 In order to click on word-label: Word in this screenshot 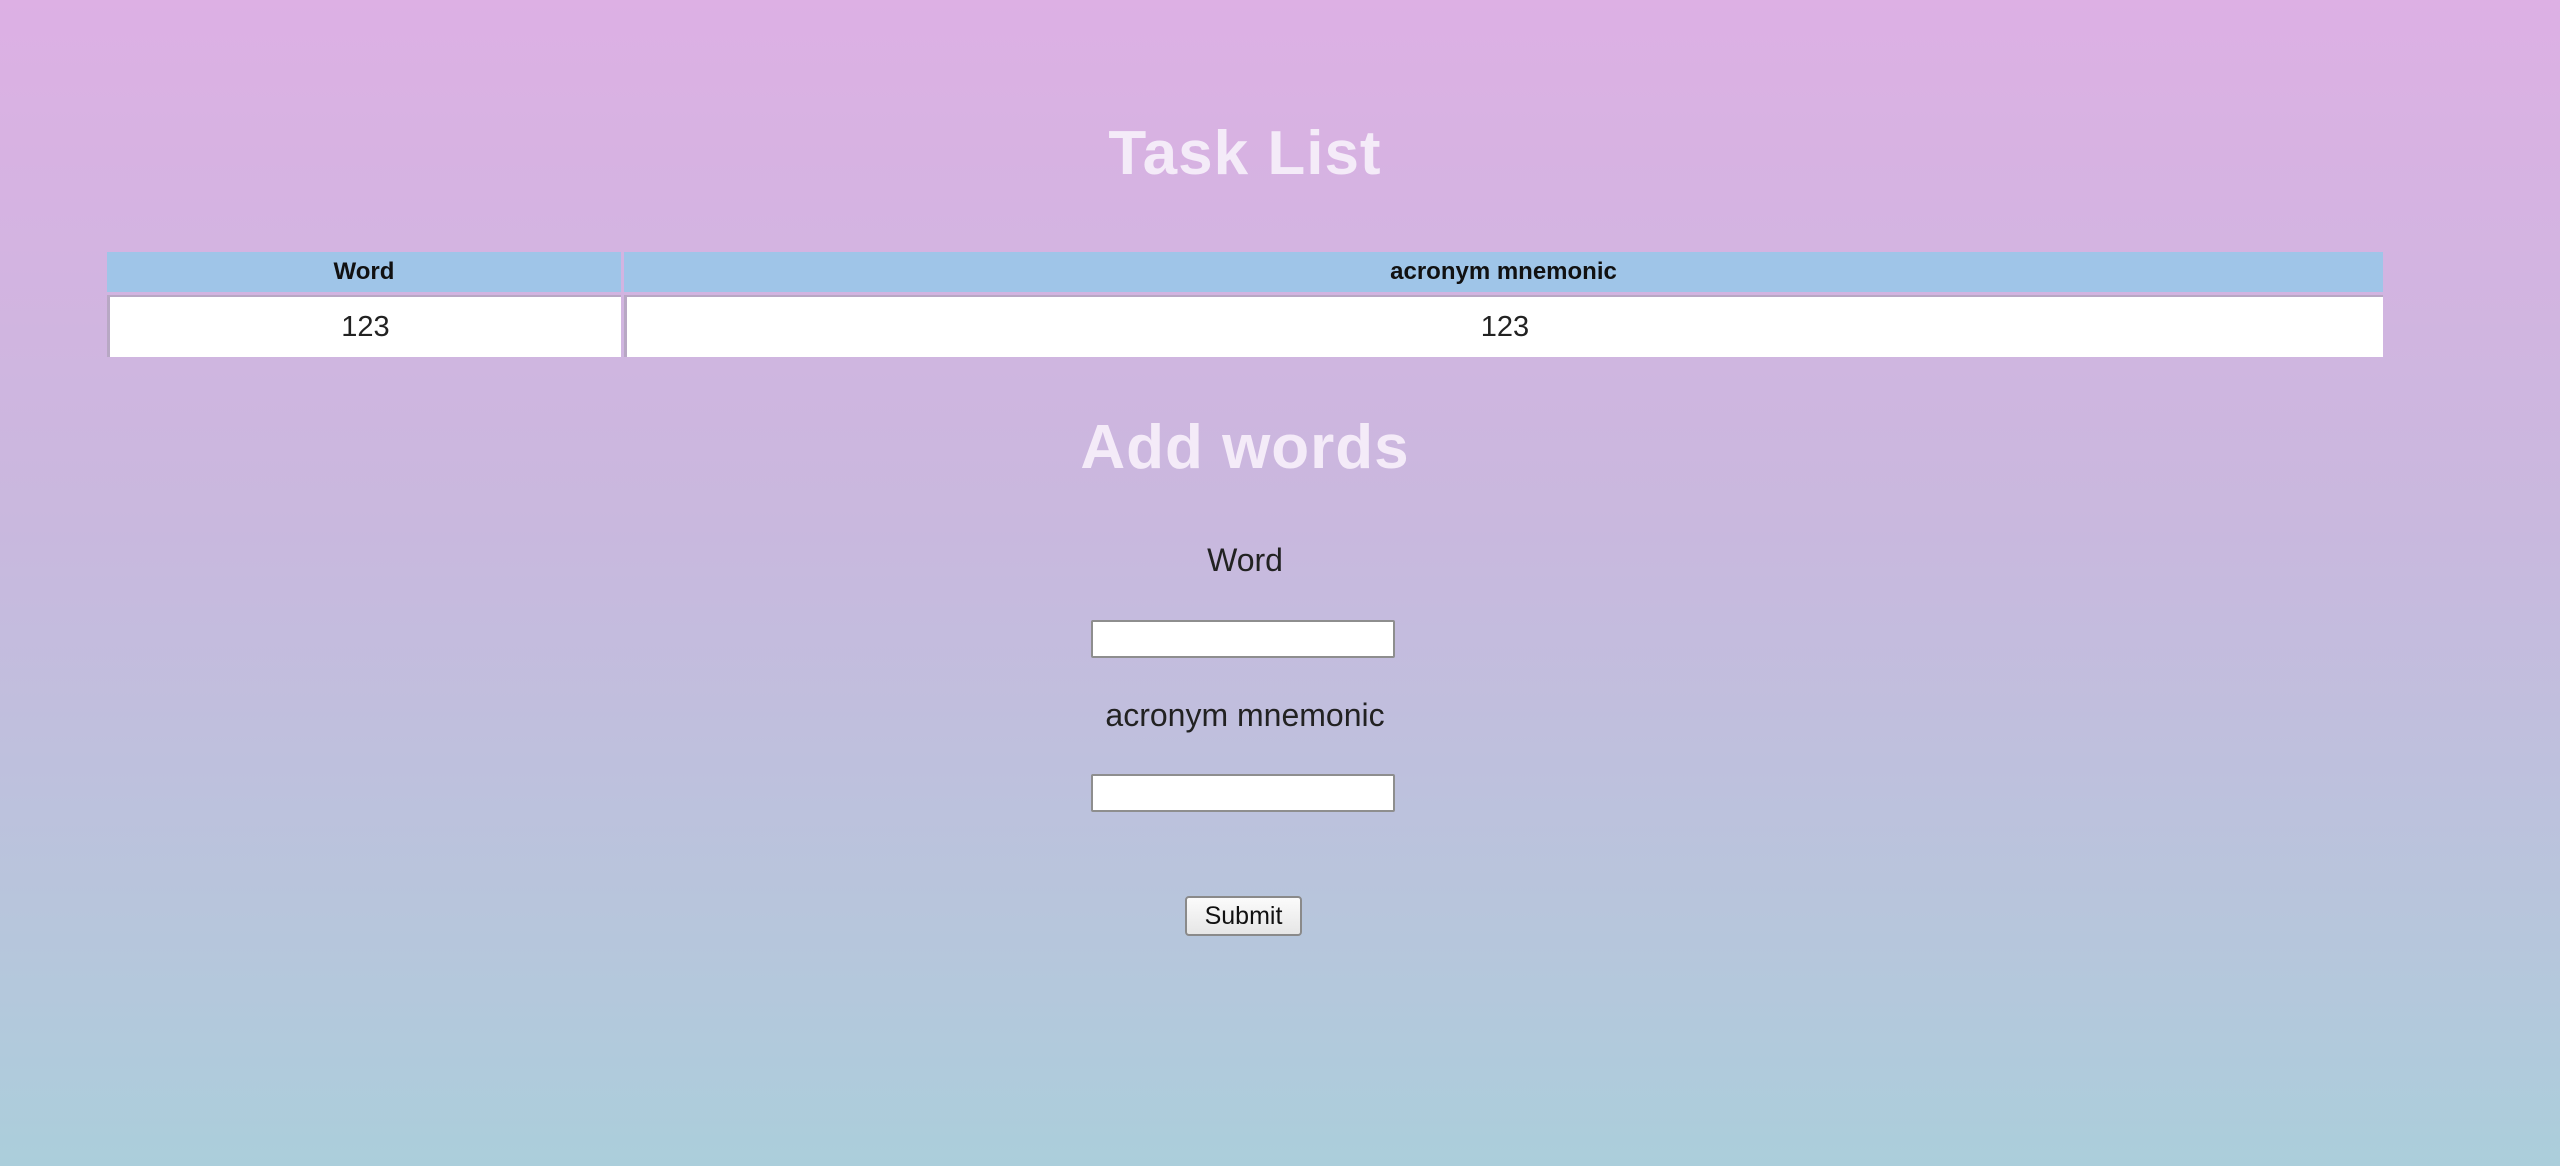, I will do `click(1245, 560)`.